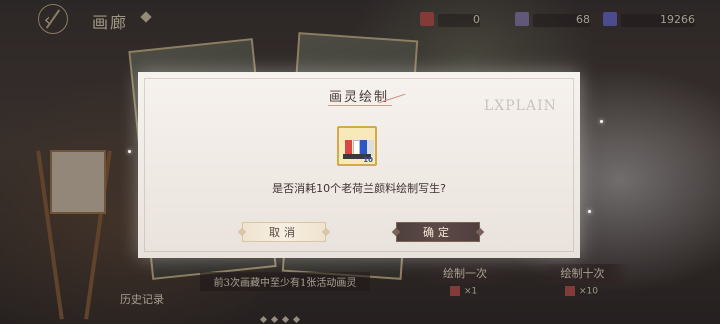 The height and width of the screenshot is (324, 720). Describe the element at coordinates (357, 146) in the screenshot. I see `paint-item-slot: 10` at that location.